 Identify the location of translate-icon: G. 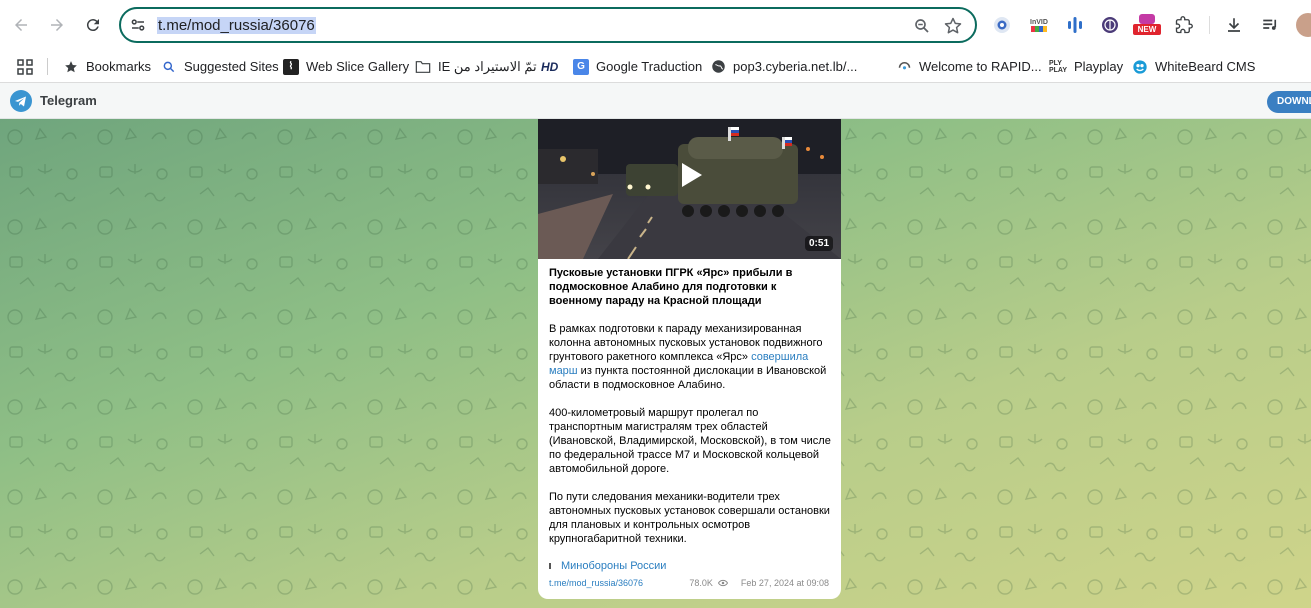
(581, 66).